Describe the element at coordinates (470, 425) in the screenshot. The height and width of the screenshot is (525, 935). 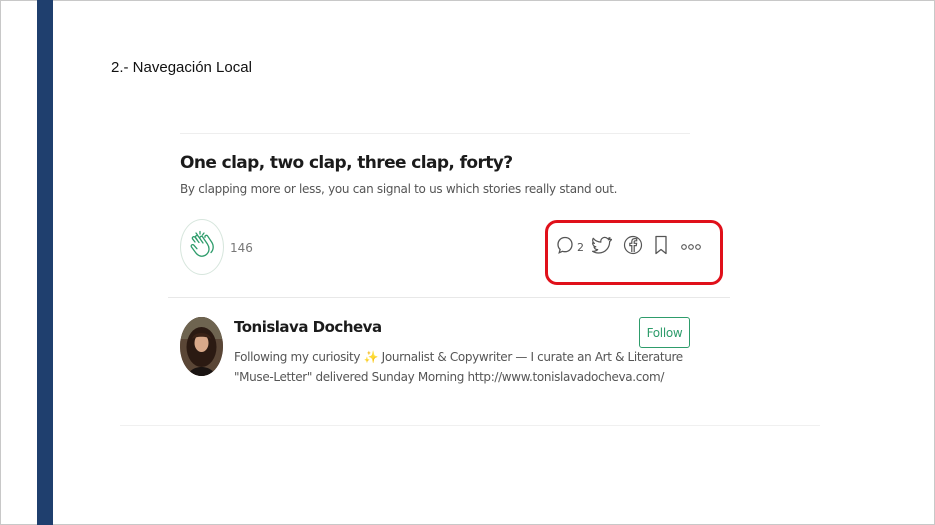
I see `divider-bottom` at that location.